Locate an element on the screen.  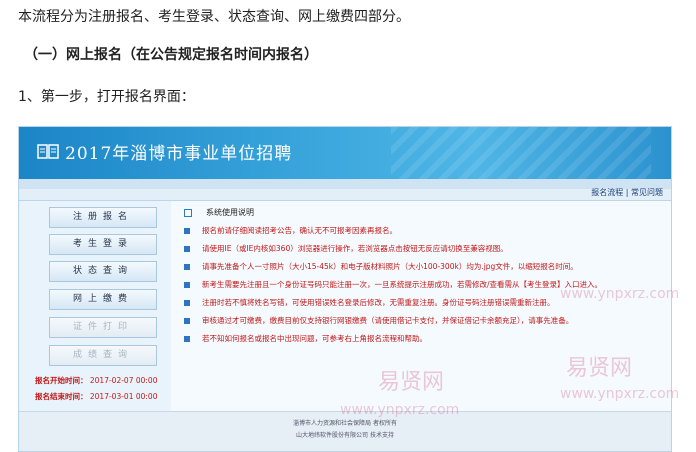
book-icon is located at coordinates (48, 151).